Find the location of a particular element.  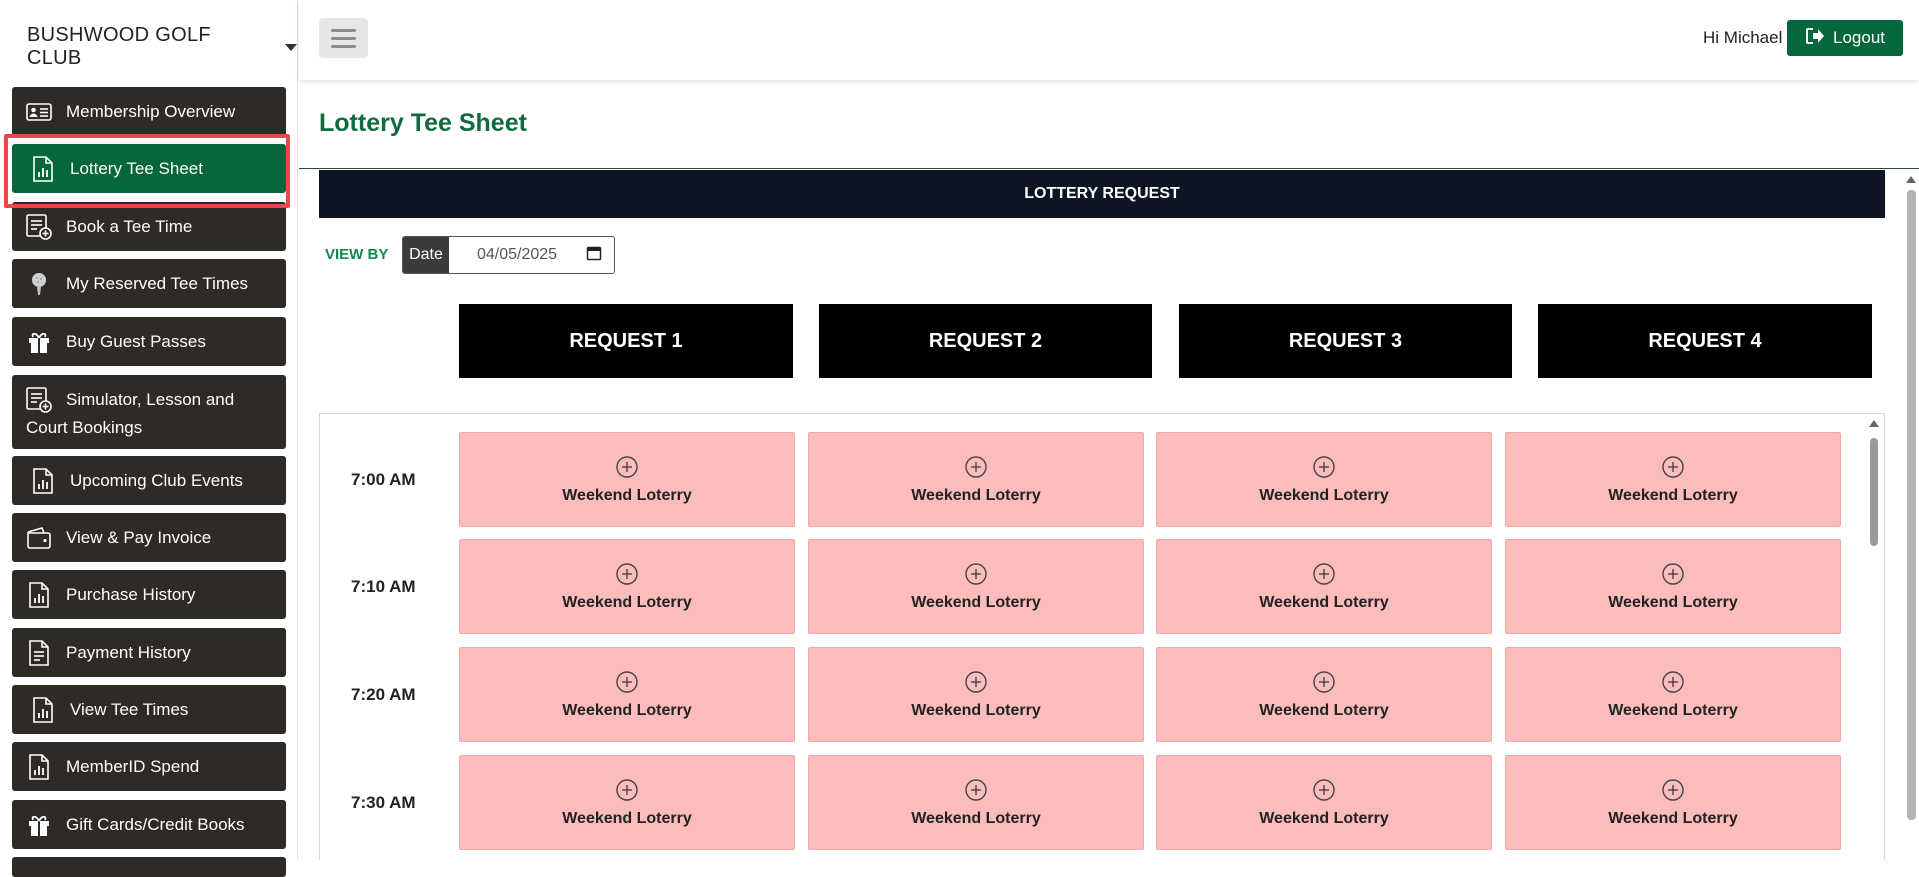

id-card-icon is located at coordinates (39, 112).